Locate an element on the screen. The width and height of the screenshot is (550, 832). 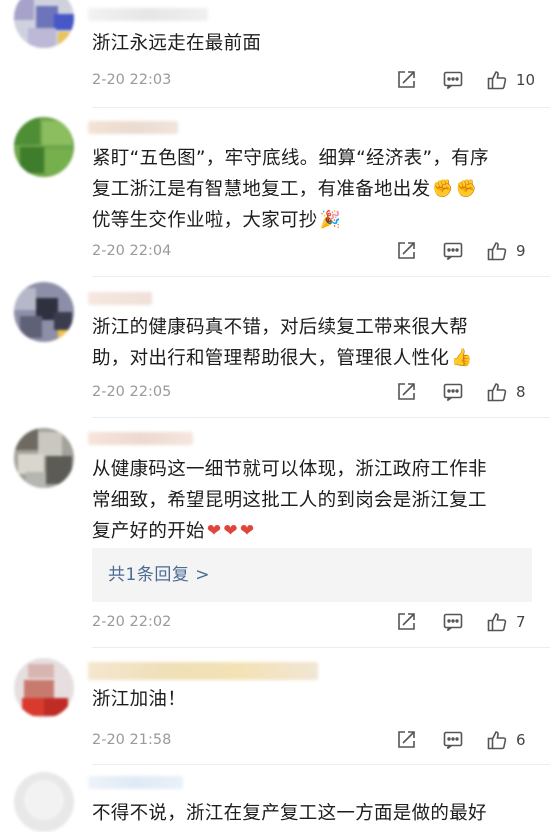
thumbs-up-emoji: 👍 is located at coordinates (462, 358).